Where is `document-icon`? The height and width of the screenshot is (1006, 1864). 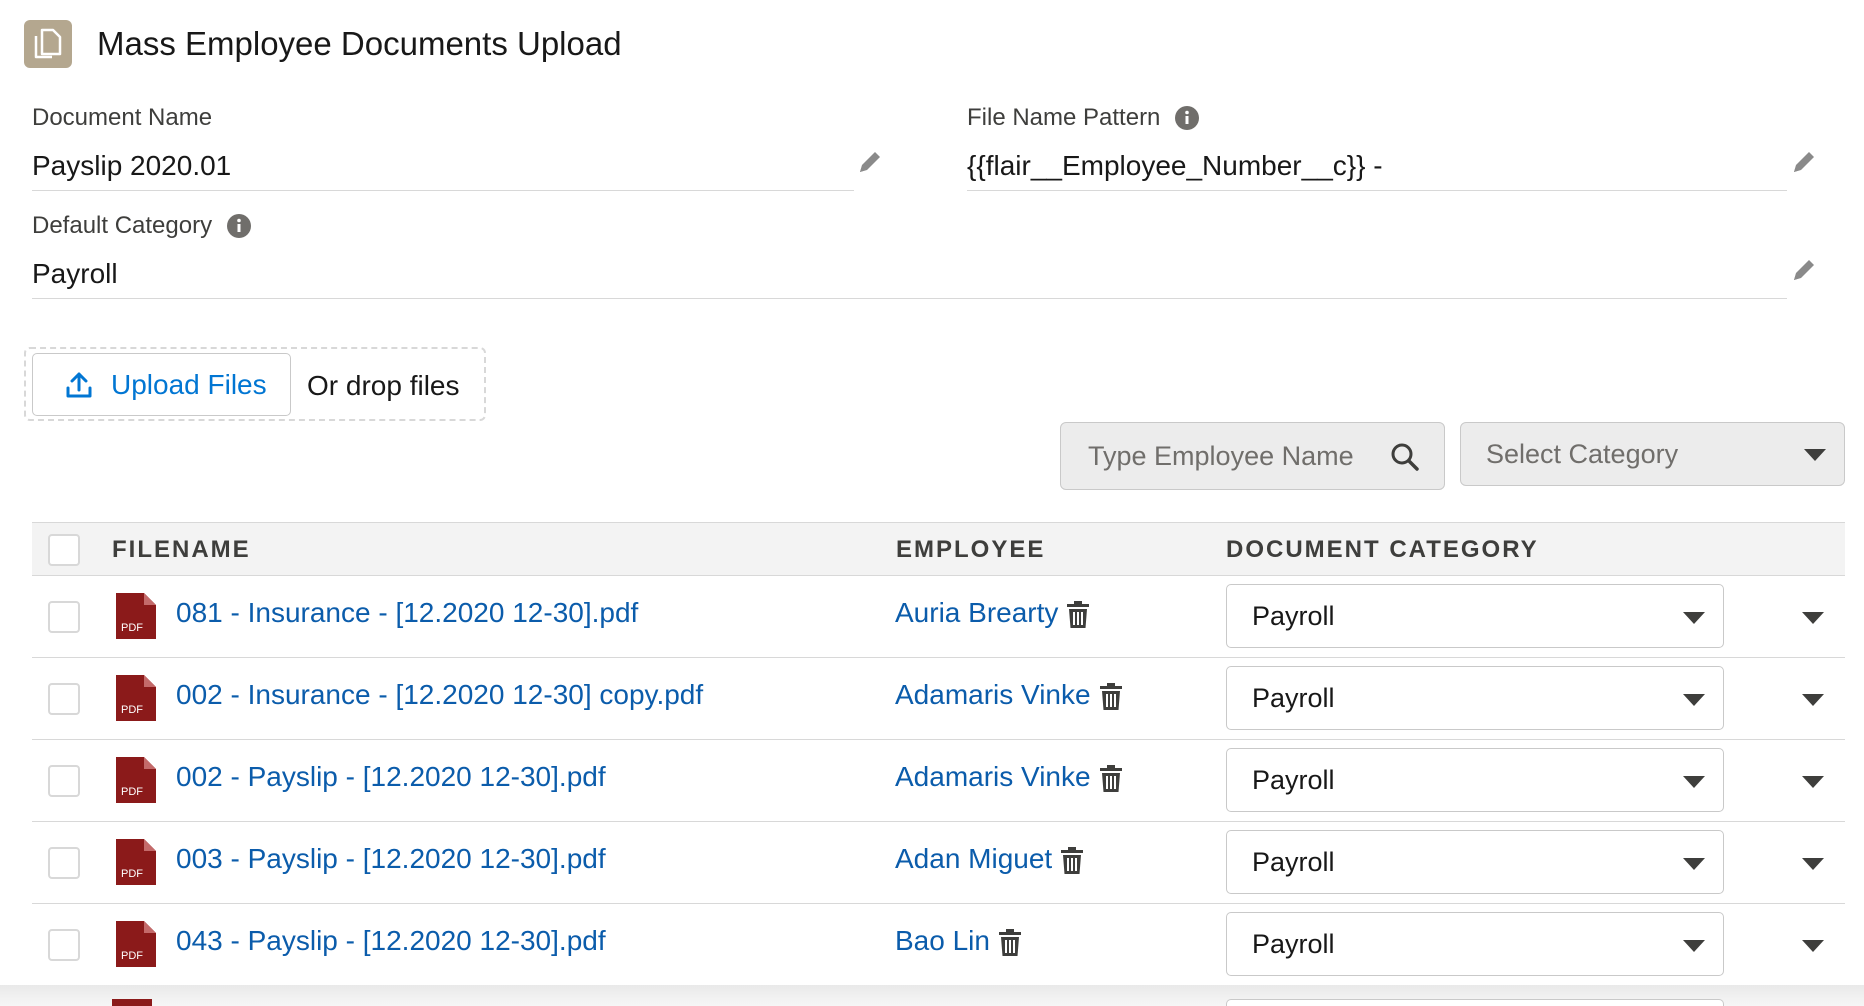 document-icon is located at coordinates (48, 44).